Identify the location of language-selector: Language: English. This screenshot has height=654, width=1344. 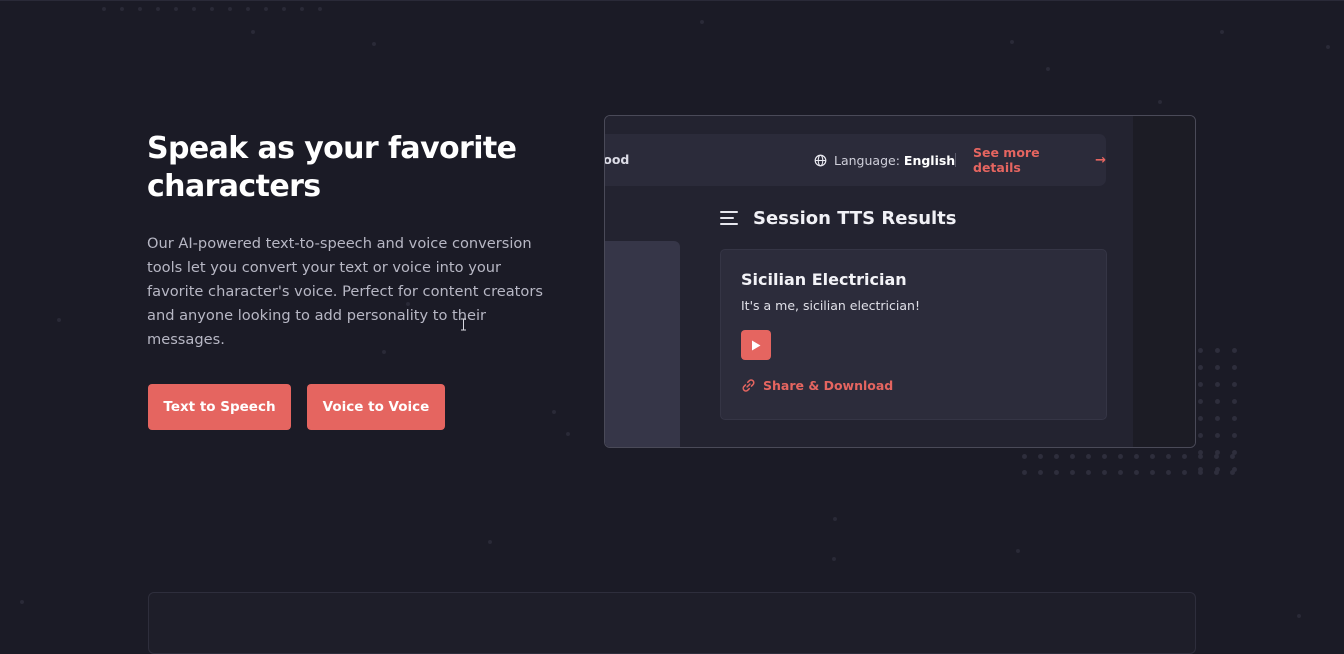
(884, 160).